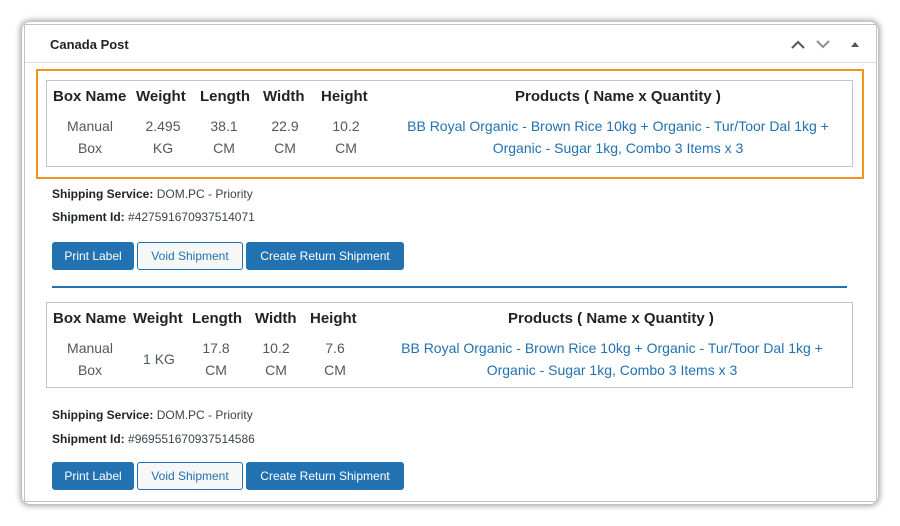 The width and height of the screenshot is (900, 526). What do you see at coordinates (335, 359) in the screenshot?
I see `cell-height: 7.6 CM` at bounding box center [335, 359].